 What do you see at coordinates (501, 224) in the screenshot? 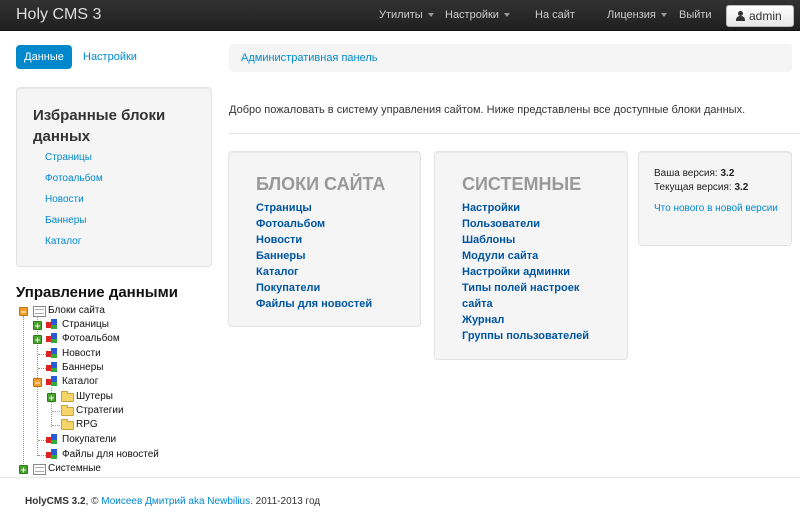
I see `system-link-users: Пользователи` at bounding box center [501, 224].